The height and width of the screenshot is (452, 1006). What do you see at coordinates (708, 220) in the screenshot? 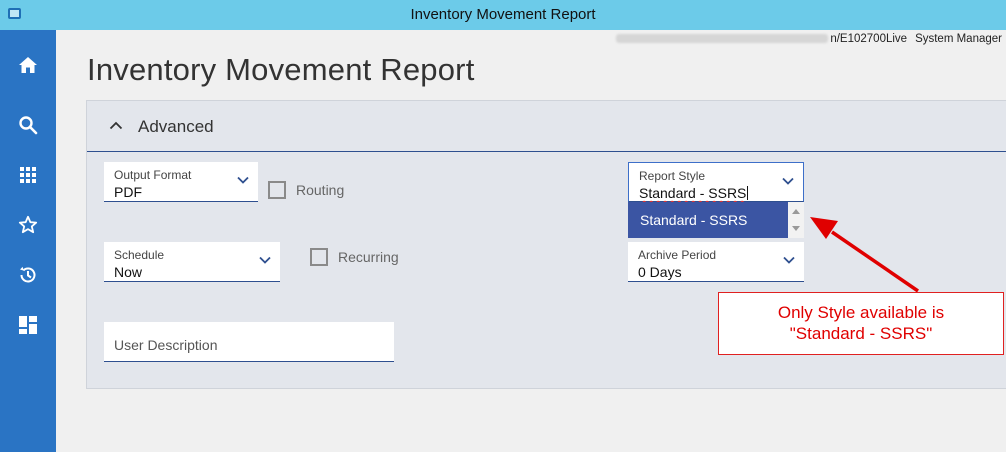
I see `report-style-option: Standard - SSRS` at bounding box center [708, 220].